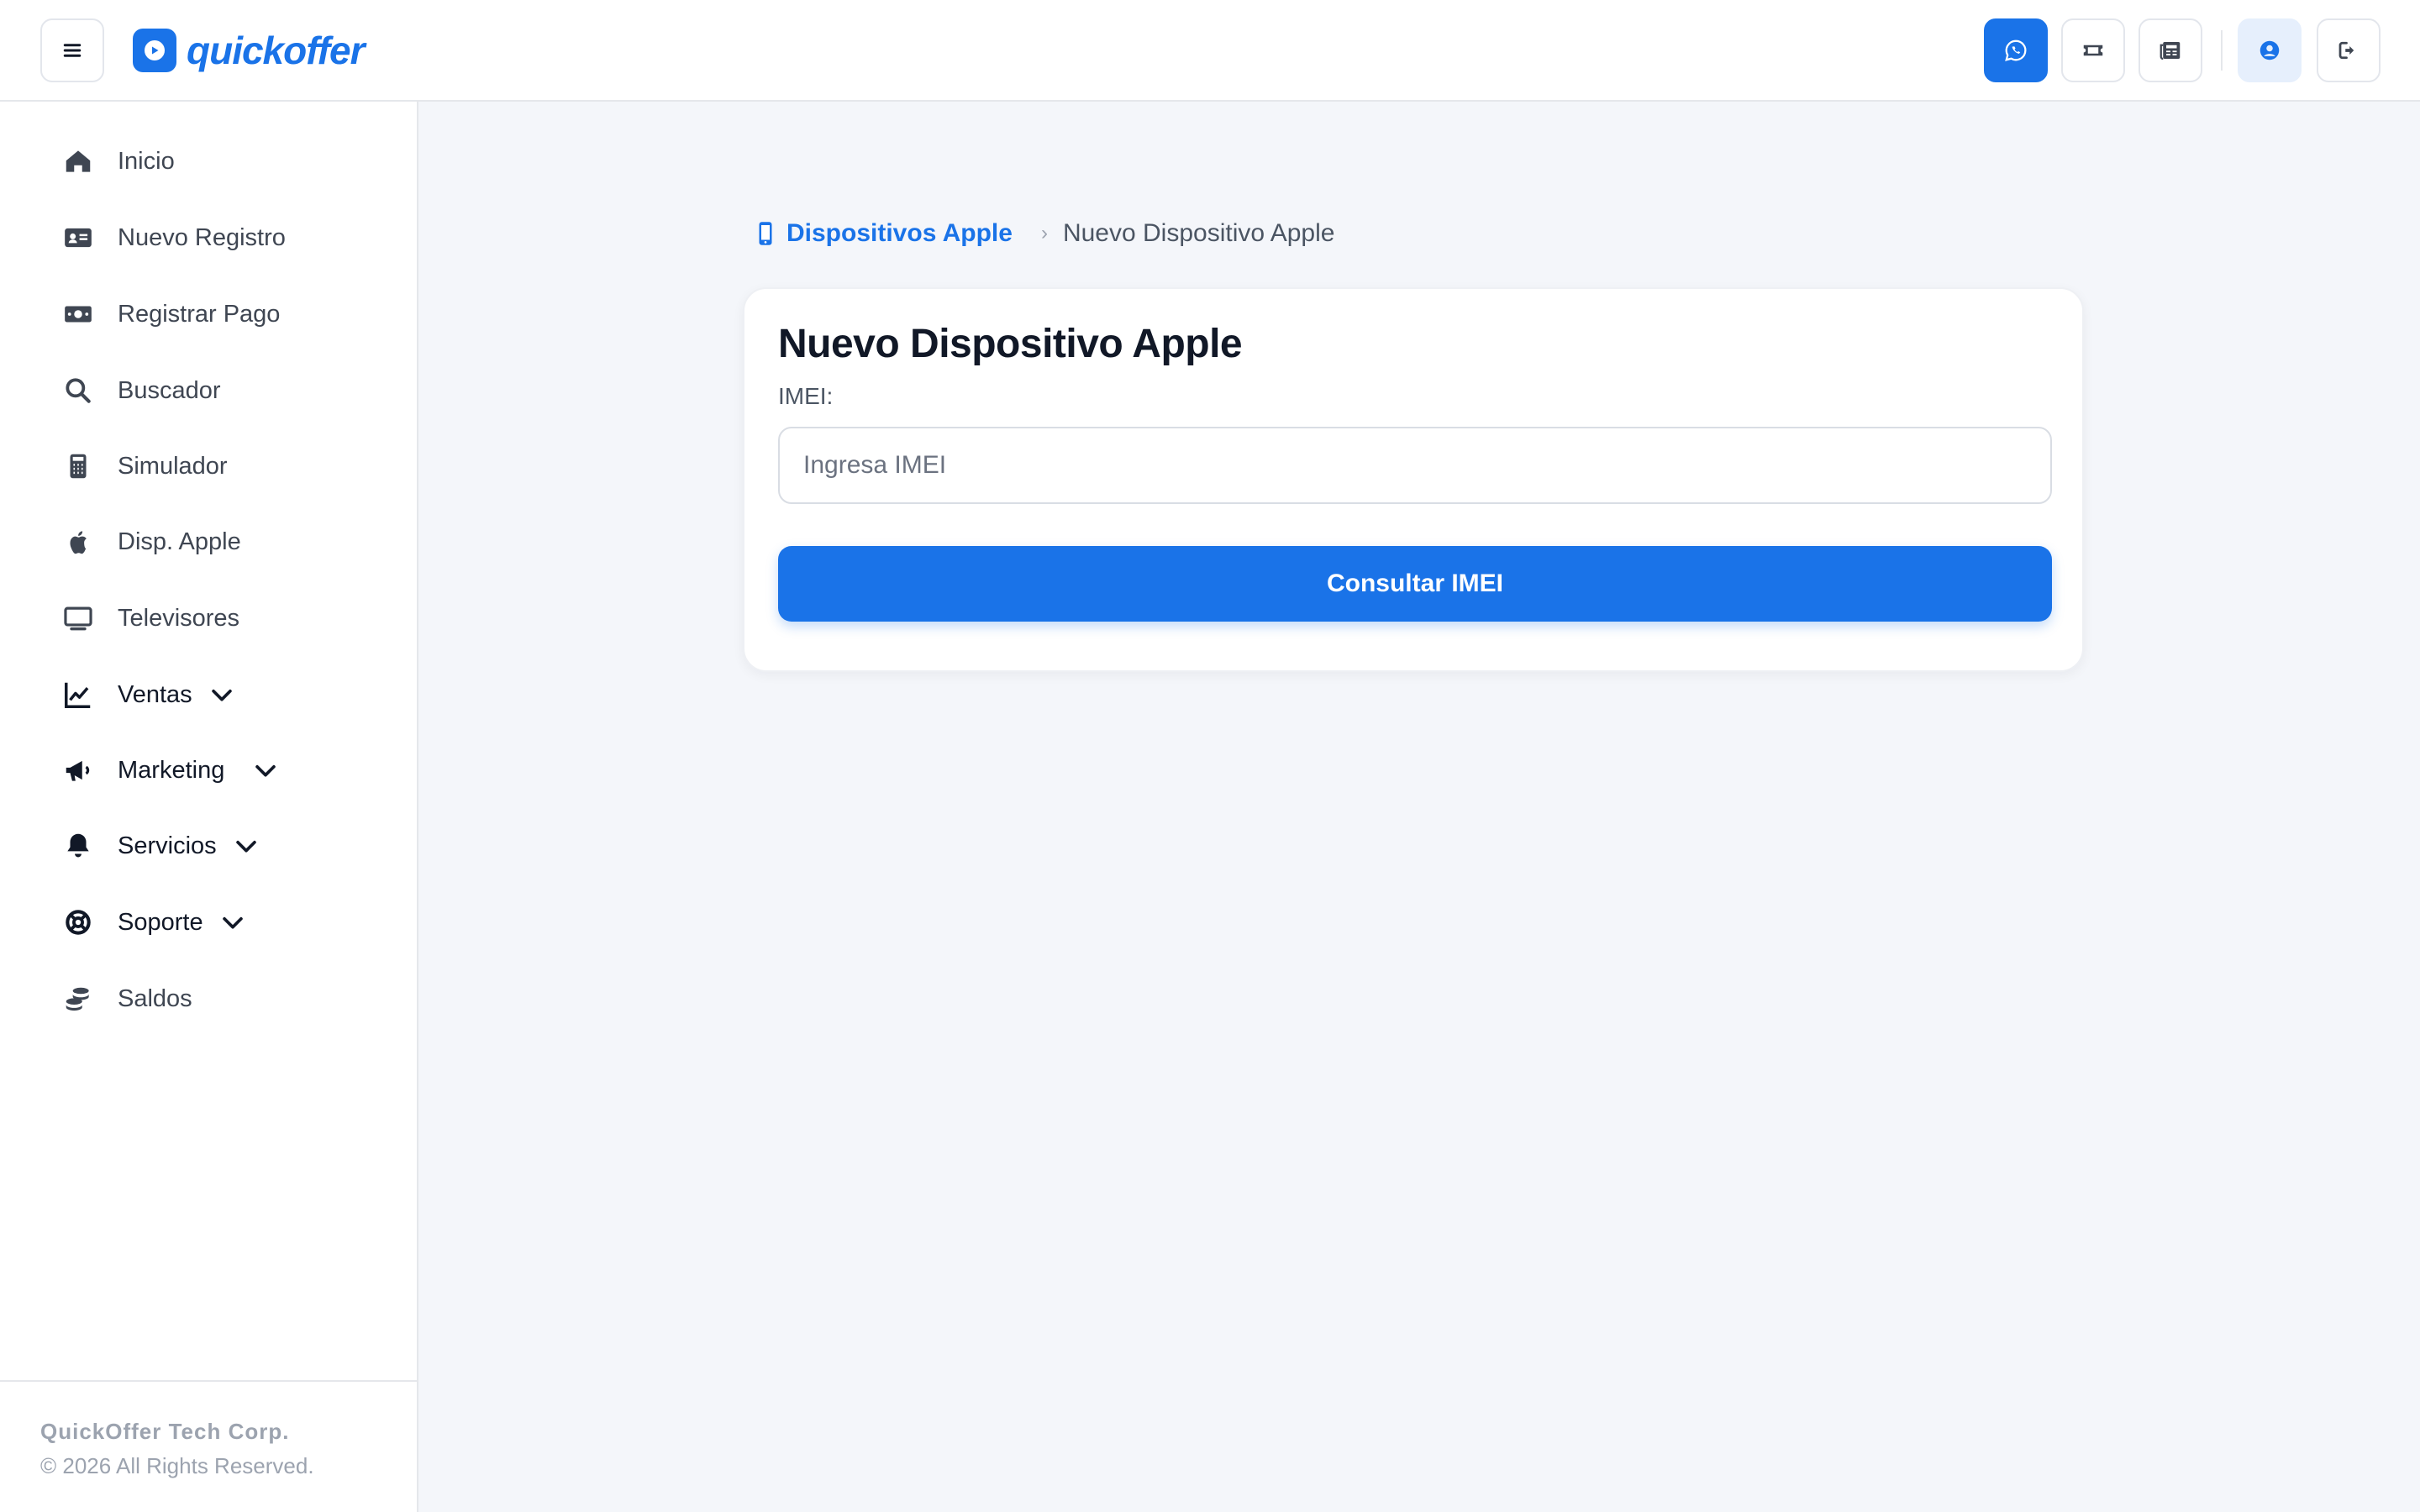 The image size is (2420, 1512). I want to click on ticket-icon, so click(2093, 50).